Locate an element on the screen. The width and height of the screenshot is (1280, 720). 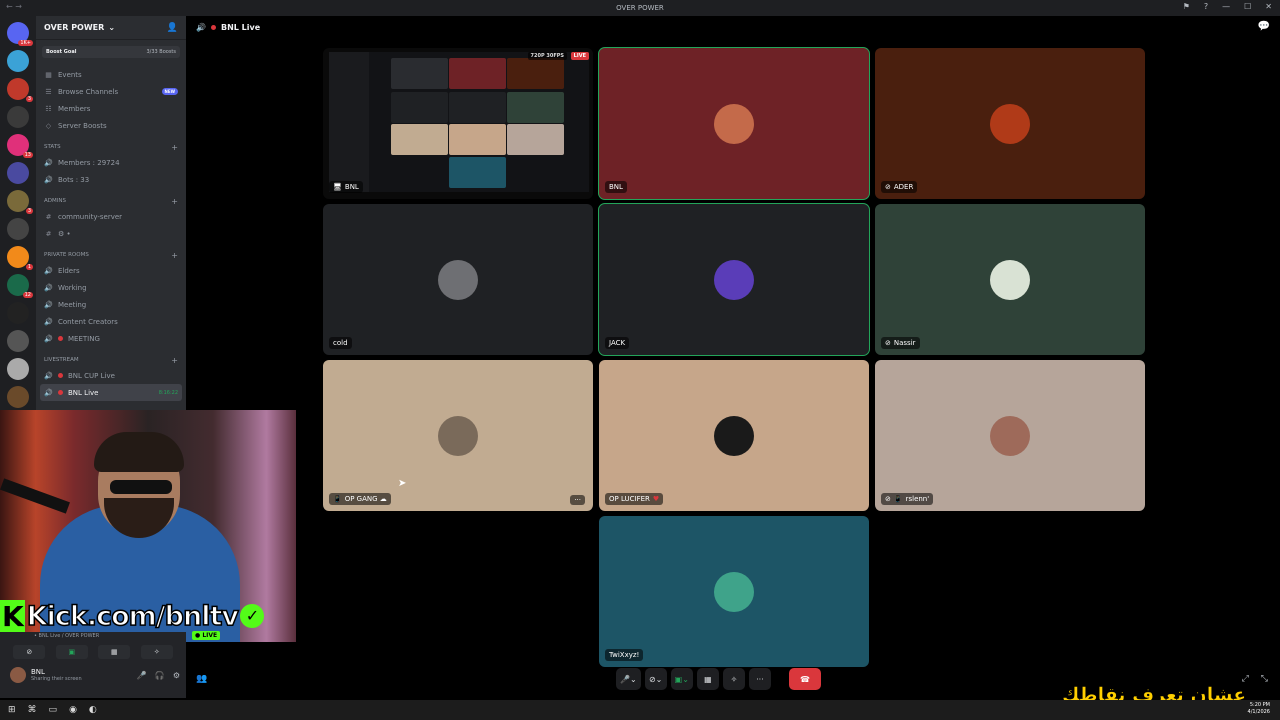
chrome-icon: ◉ is located at coordinates (73, 710).